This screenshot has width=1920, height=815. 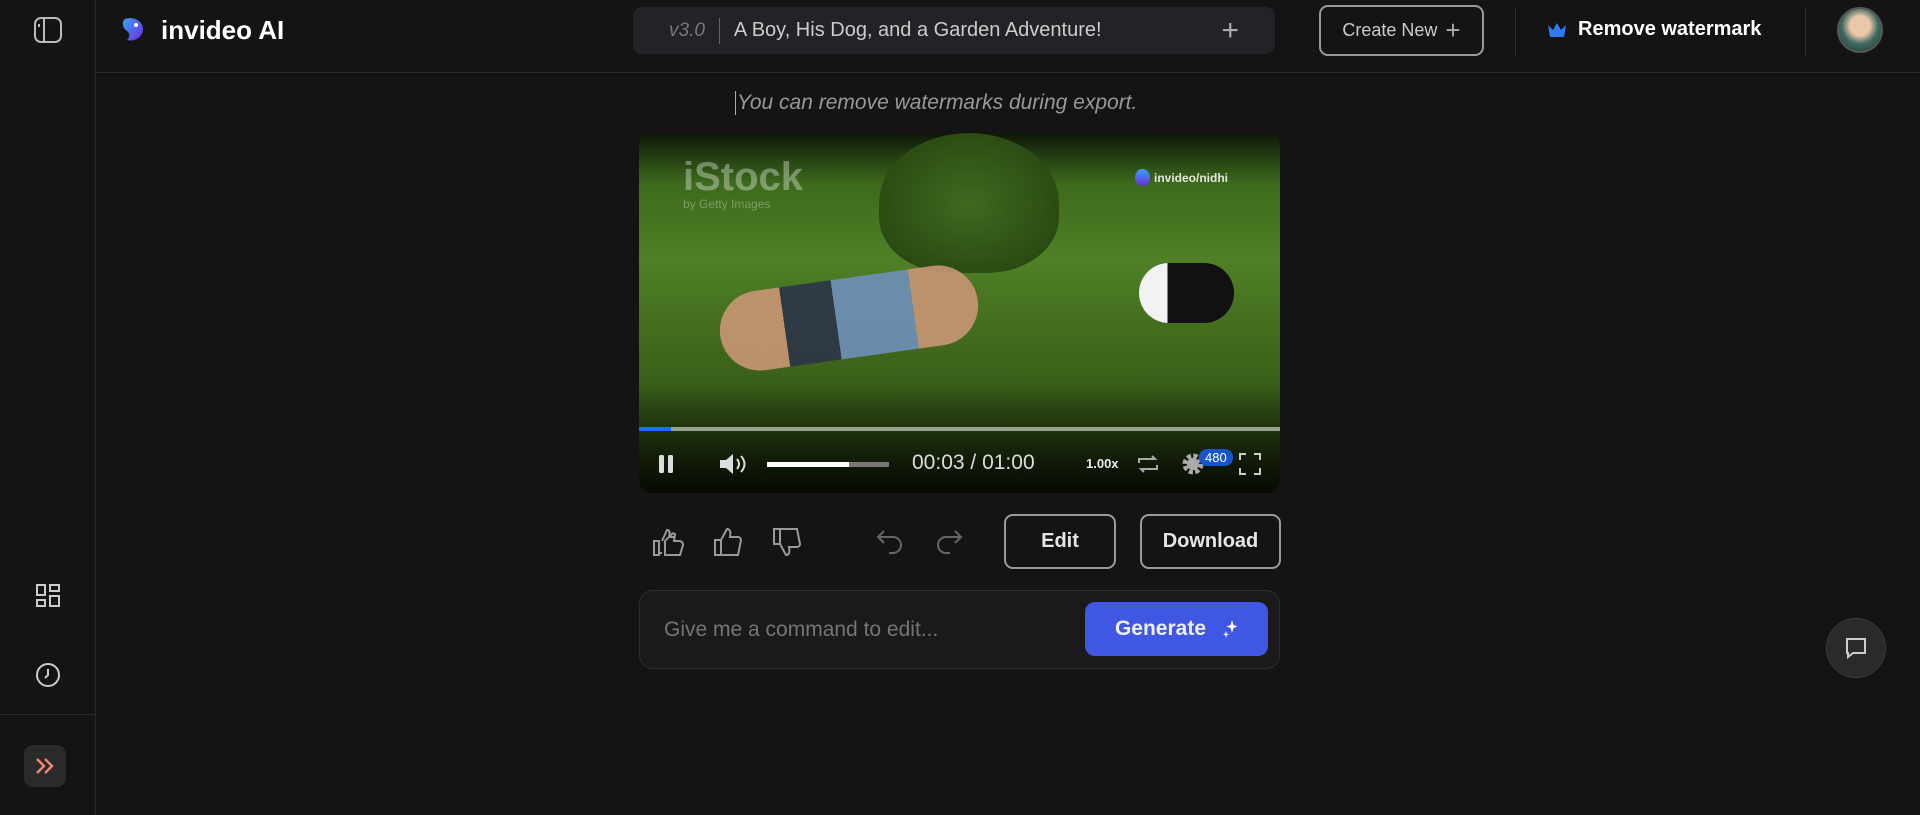 I want to click on redo-icon, so click(x=949, y=542).